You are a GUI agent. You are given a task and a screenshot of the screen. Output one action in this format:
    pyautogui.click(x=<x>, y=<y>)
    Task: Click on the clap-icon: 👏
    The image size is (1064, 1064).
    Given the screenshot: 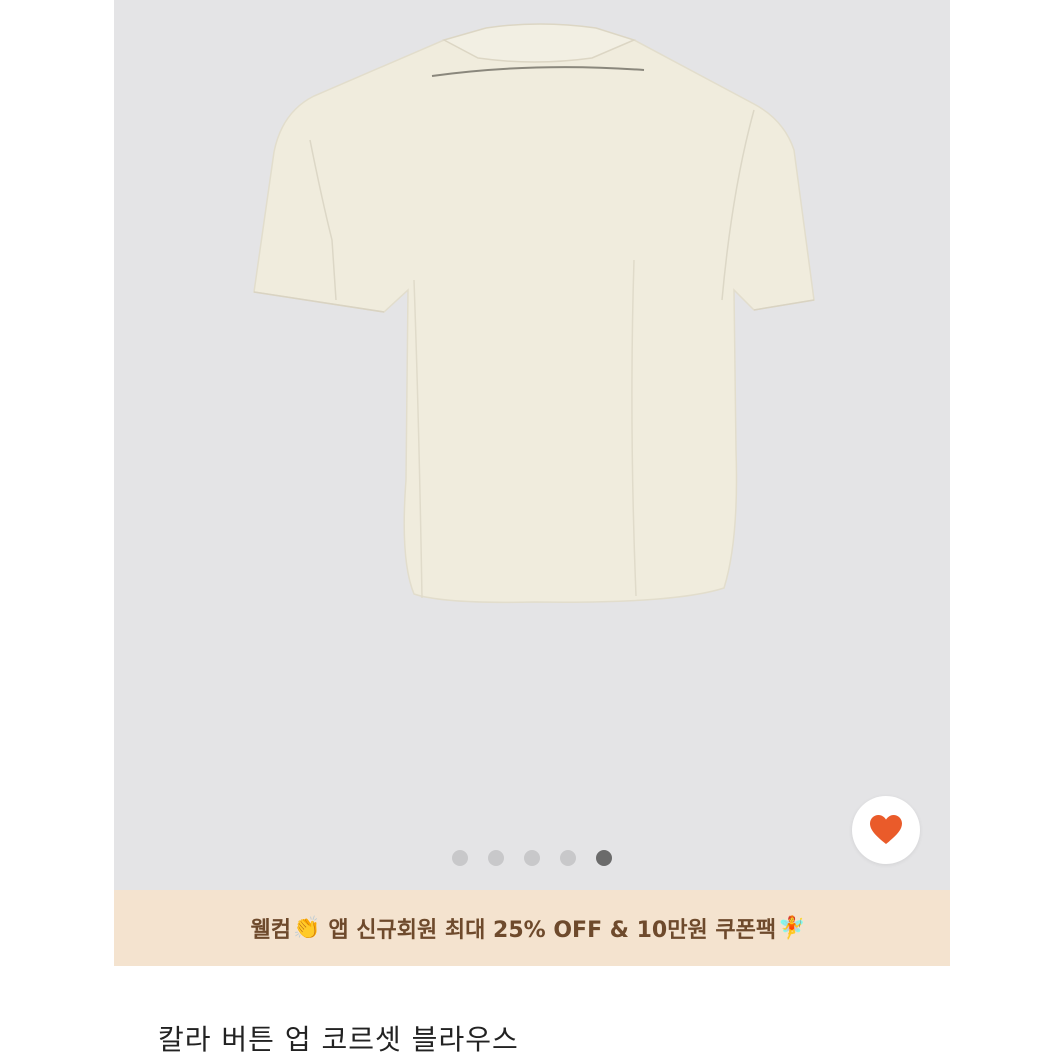 What is the action you would take?
    pyautogui.click(x=306, y=928)
    